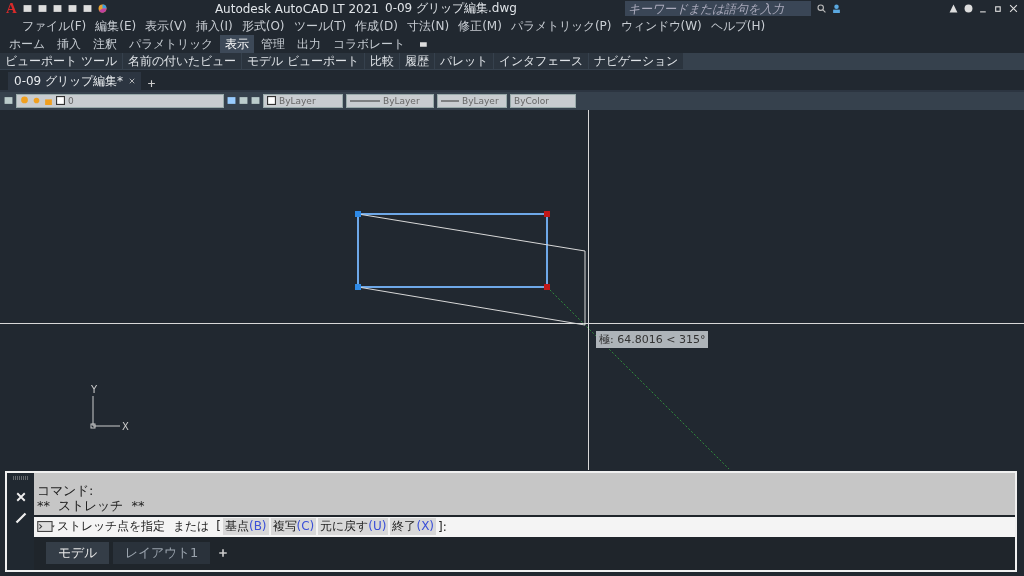 The height and width of the screenshot is (576, 1024). Describe the element at coordinates (652, 339) in the screenshot. I see `polar-tooltip: 極: 64.8016 < 315°` at that location.